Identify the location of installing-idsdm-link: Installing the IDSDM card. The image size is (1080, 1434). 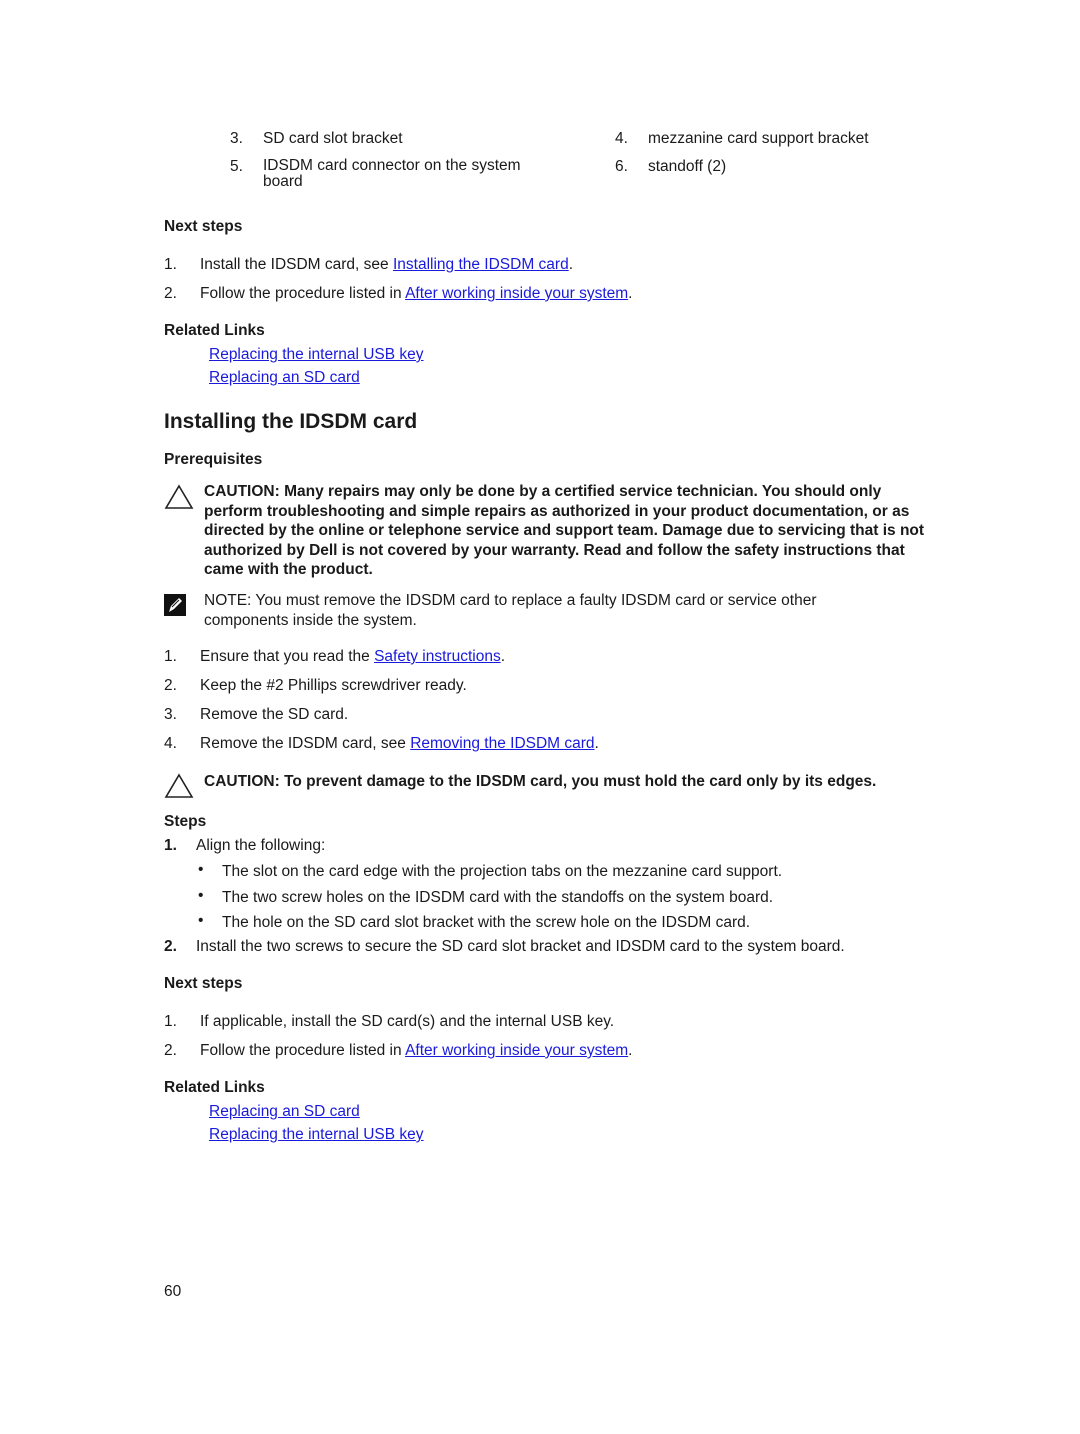
(481, 264).